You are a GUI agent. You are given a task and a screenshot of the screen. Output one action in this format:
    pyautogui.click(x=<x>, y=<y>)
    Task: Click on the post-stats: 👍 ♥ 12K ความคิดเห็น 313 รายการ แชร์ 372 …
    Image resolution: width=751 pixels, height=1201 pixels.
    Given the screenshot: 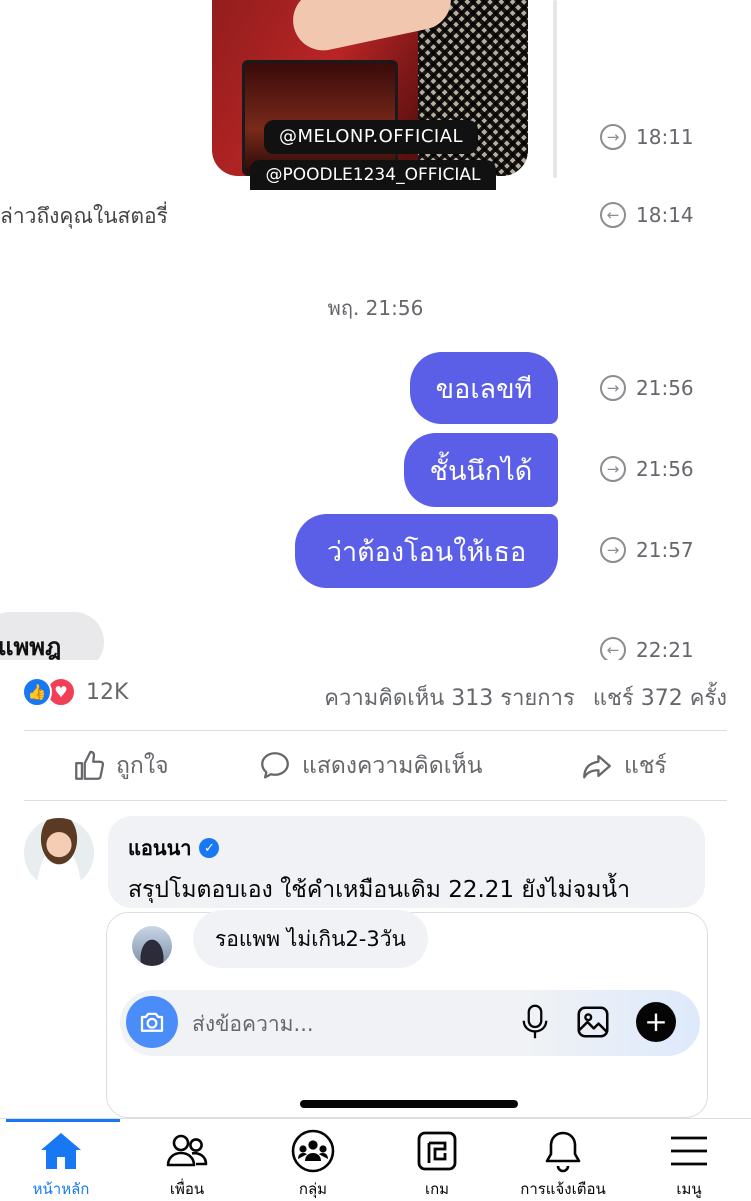 What is the action you would take?
    pyautogui.click(x=375, y=694)
    